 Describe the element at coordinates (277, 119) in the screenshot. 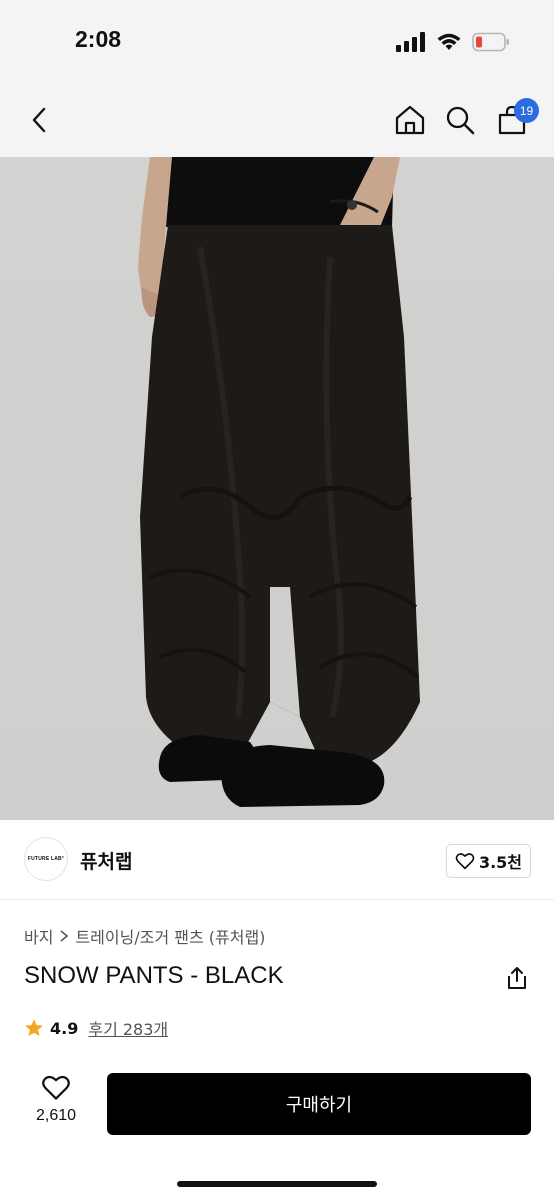

I see `top-nav: 19` at that location.